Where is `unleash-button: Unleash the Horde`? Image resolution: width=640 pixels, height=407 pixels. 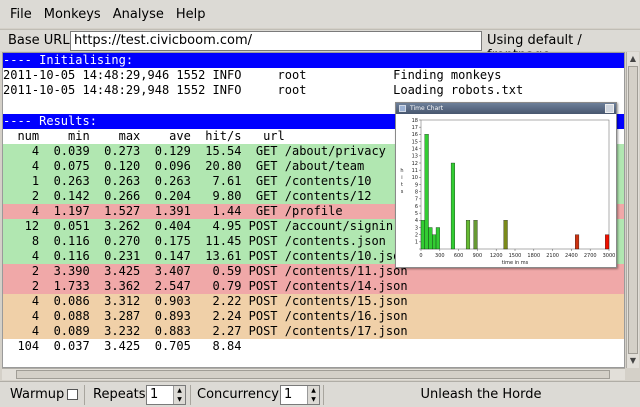 unleash-button: Unleash the Horde is located at coordinates (481, 395).